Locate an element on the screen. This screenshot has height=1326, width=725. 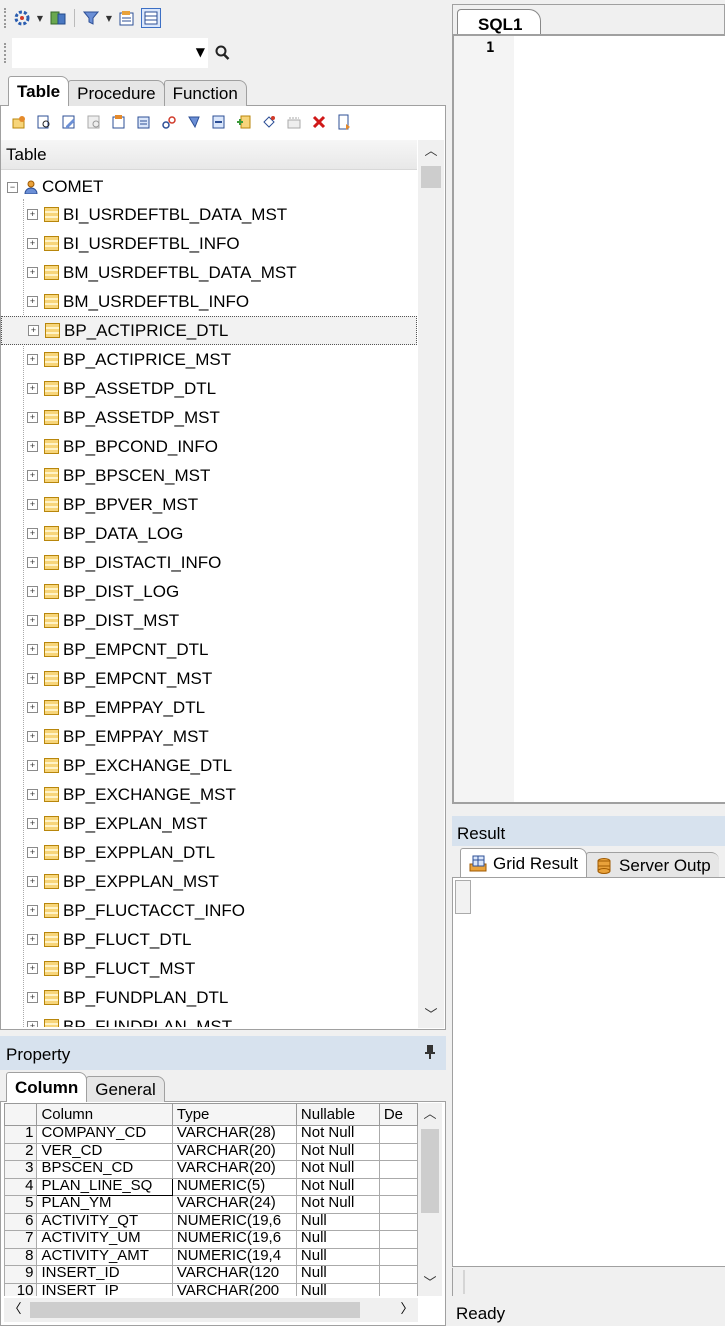
search-combobox: ▼ is located at coordinates (110, 53).